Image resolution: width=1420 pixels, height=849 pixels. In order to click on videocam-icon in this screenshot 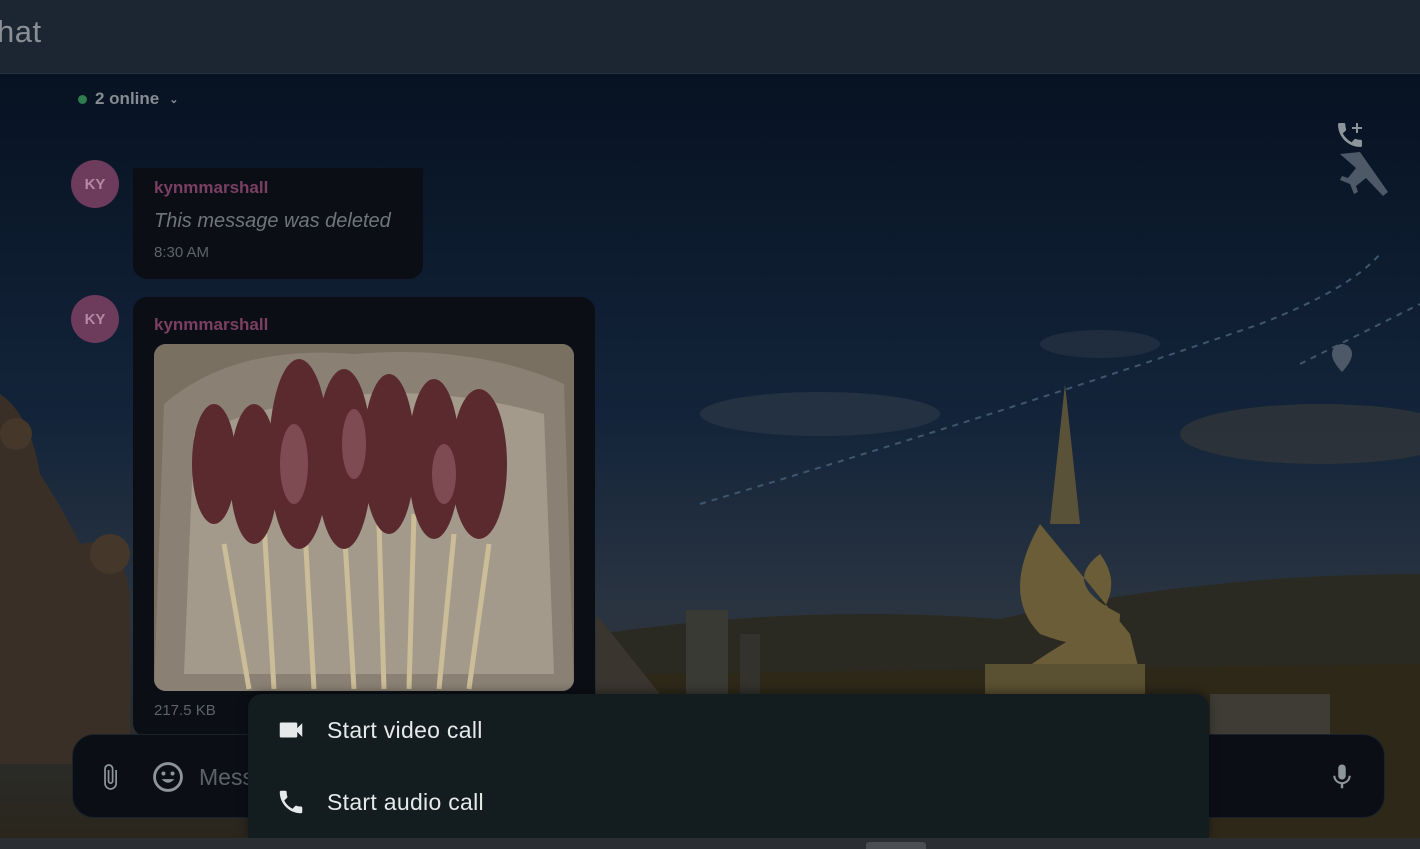, I will do `click(291, 730)`.